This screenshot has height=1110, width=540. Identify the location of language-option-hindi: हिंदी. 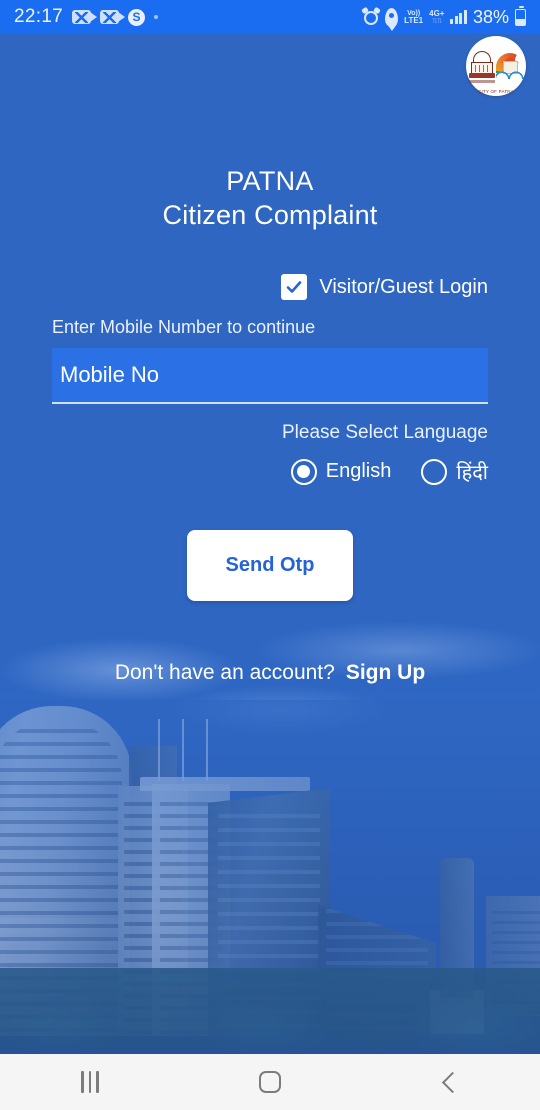
(454, 471).